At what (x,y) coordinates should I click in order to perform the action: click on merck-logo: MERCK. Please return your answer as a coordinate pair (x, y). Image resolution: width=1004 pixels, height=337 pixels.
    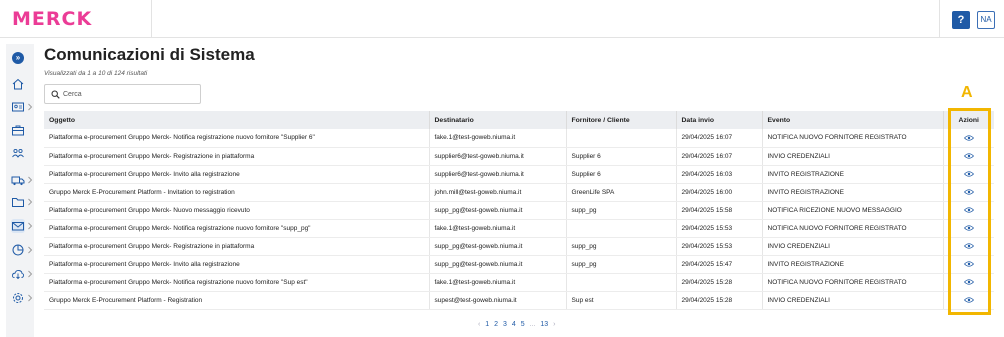
    Looking at the image, I should click on (52, 19).